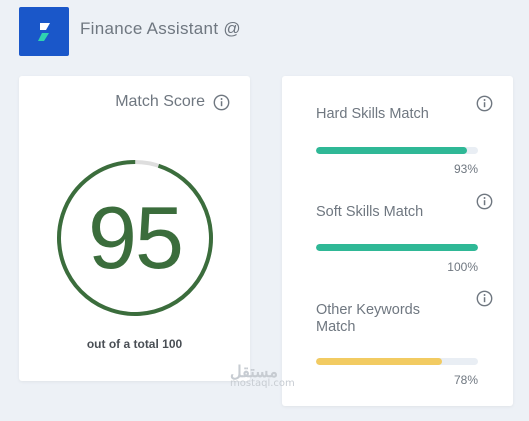 This screenshot has width=529, height=421. What do you see at coordinates (370, 212) in the screenshot?
I see `soft-skills-label: Soft Skills Match` at bounding box center [370, 212].